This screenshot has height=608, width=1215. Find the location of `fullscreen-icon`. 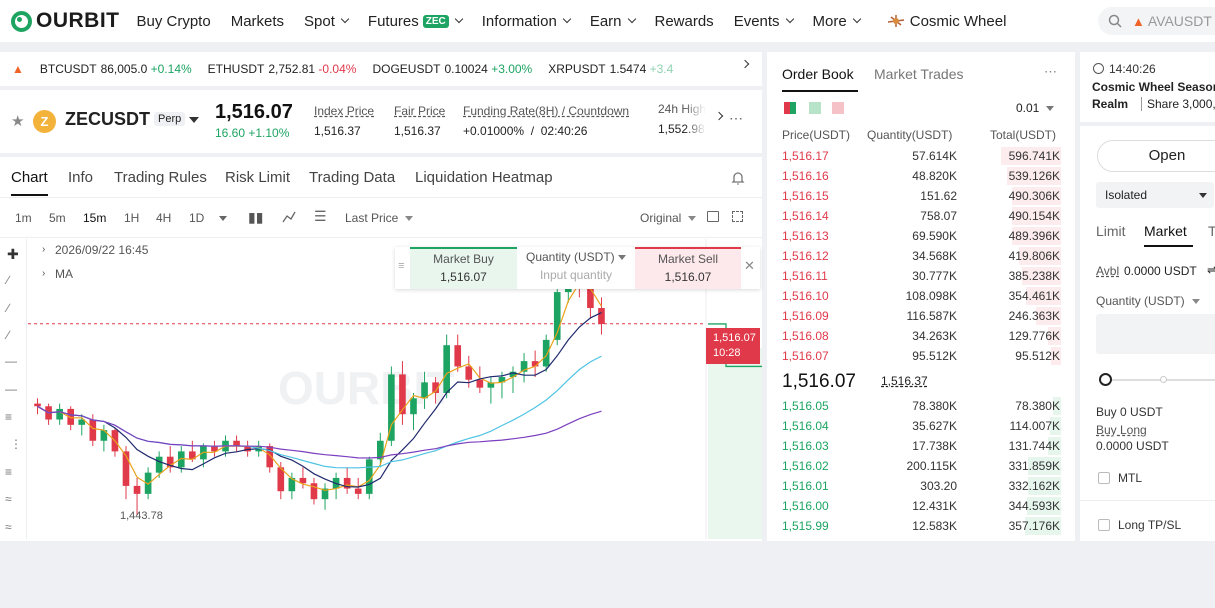

fullscreen-icon is located at coordinates (737, 216).